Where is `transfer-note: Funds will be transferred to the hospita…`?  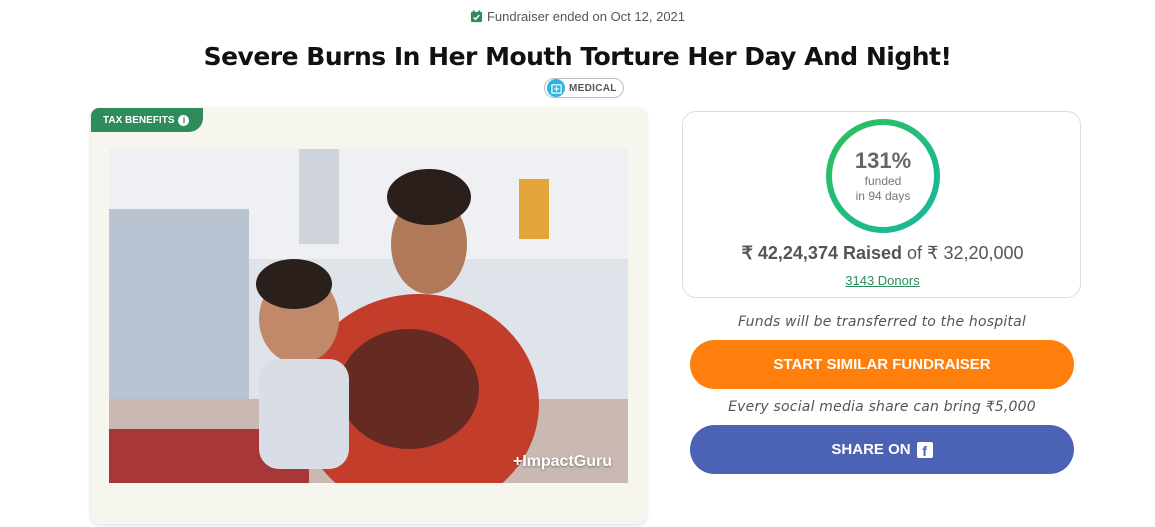 transfer-note: Funds will be transferred to the hospita… is located at coordinates (882, 322).